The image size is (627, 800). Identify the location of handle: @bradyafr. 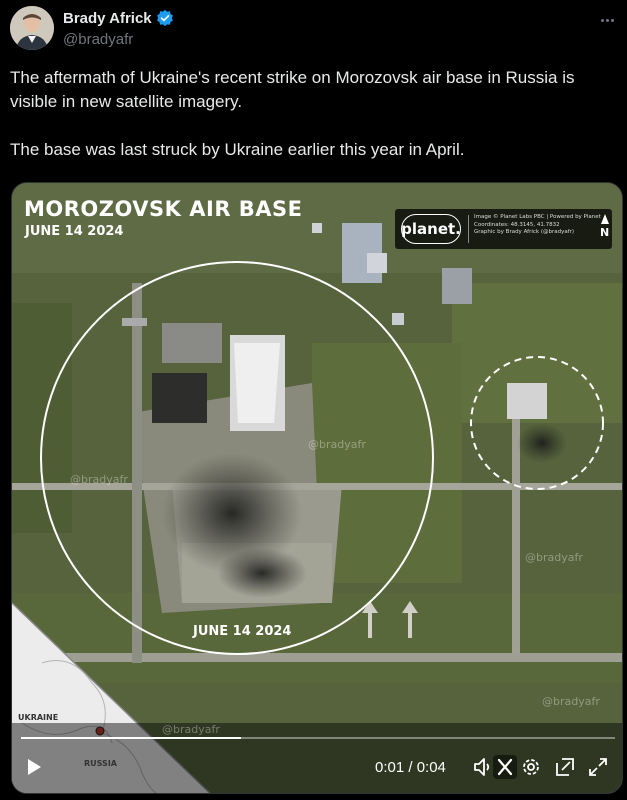
(98, 39).